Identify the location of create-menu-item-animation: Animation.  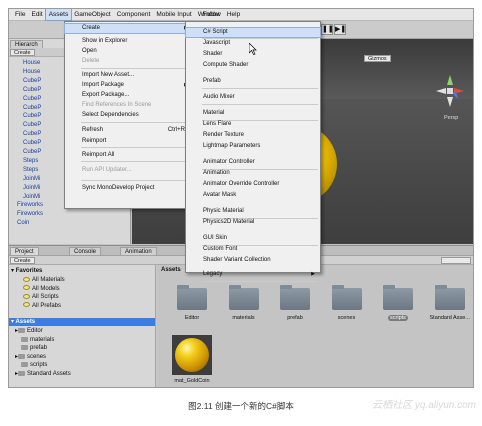
(253, 173).